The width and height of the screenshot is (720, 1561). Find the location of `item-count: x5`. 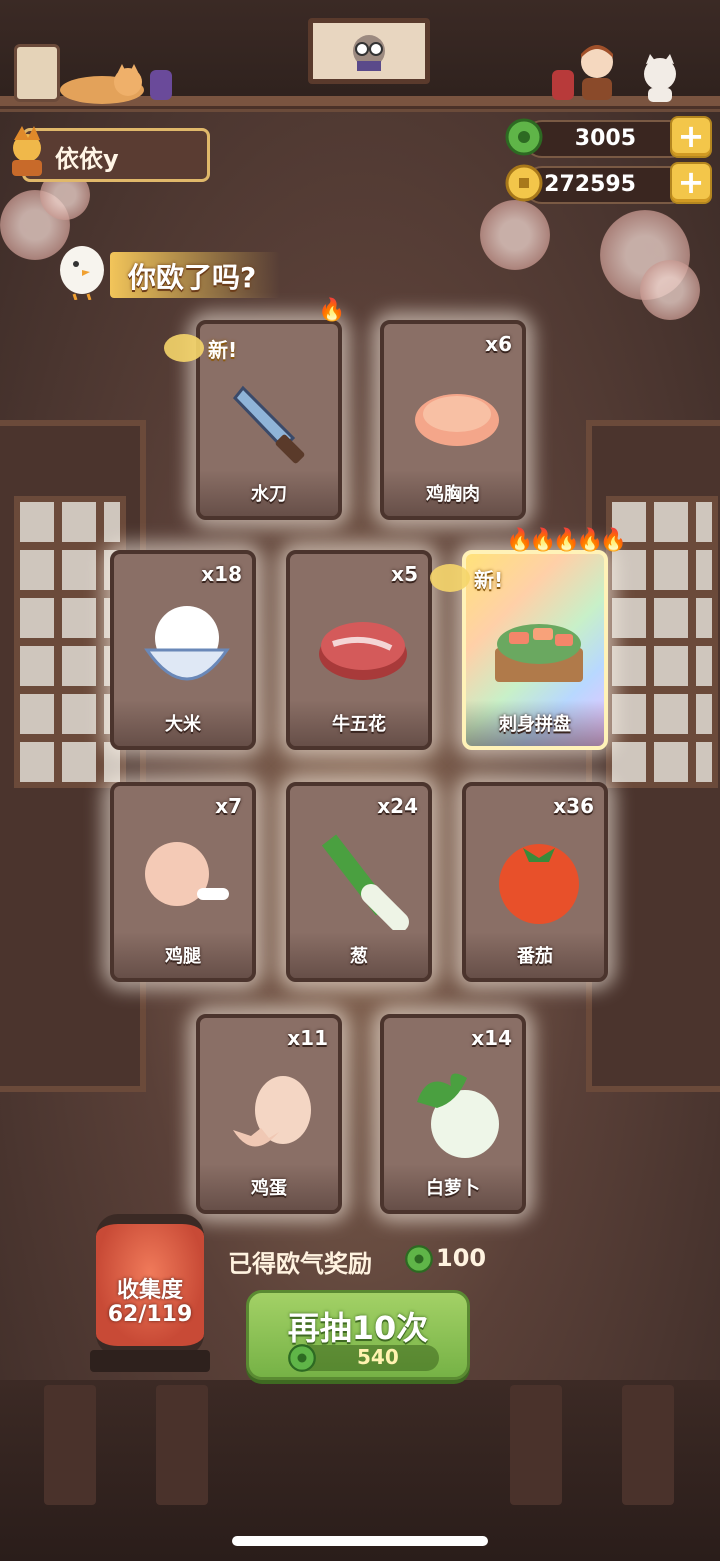

item-count: x5 is located at coordinates (404, 574).